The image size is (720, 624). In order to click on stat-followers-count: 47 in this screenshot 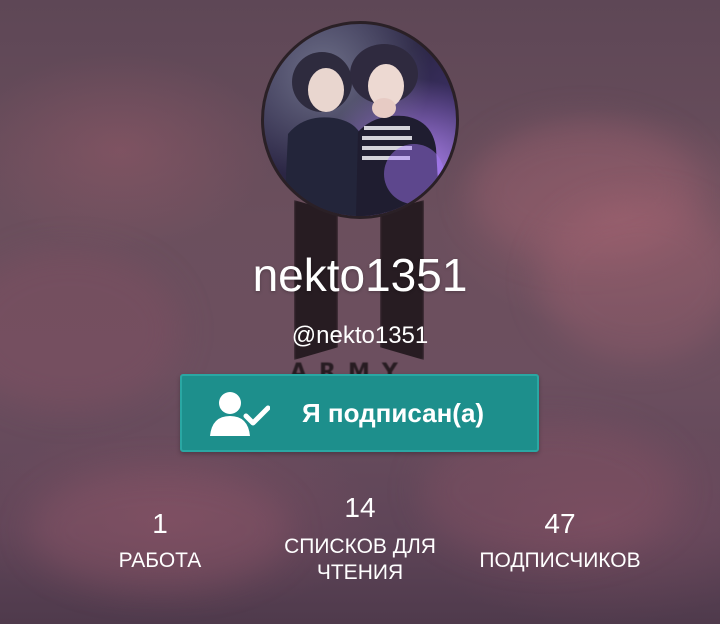, I will do `click(560, 523)`.